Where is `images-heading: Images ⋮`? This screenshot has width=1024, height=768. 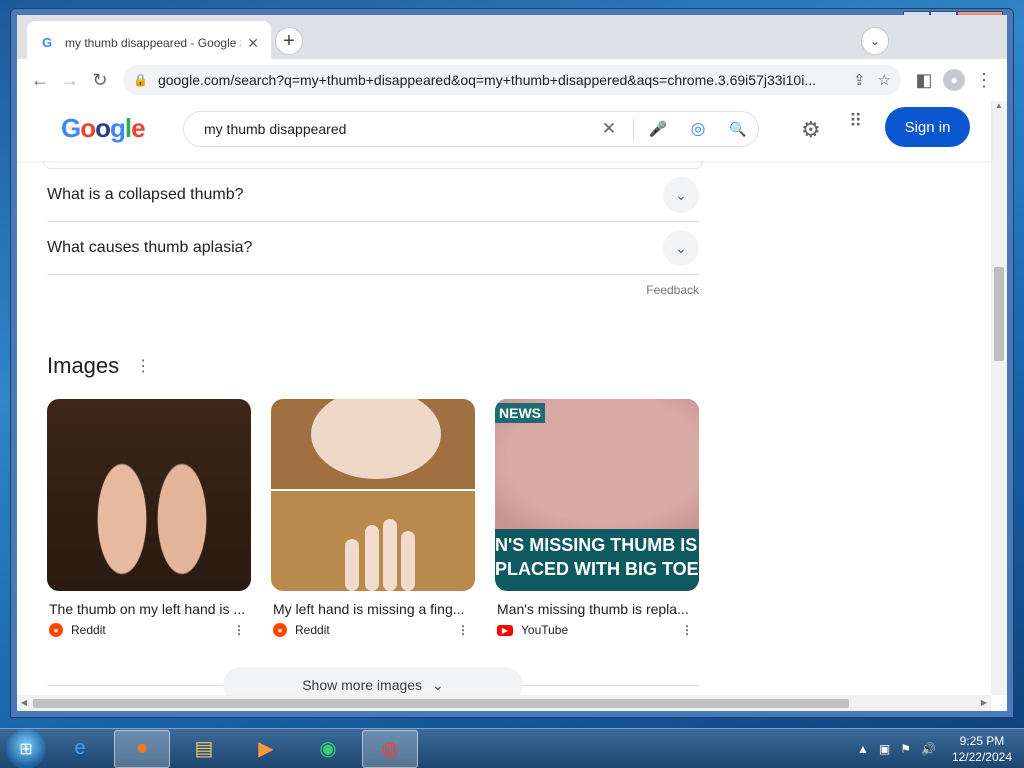
images-heading: Images ⋮ is located at coordinates (99, 365).